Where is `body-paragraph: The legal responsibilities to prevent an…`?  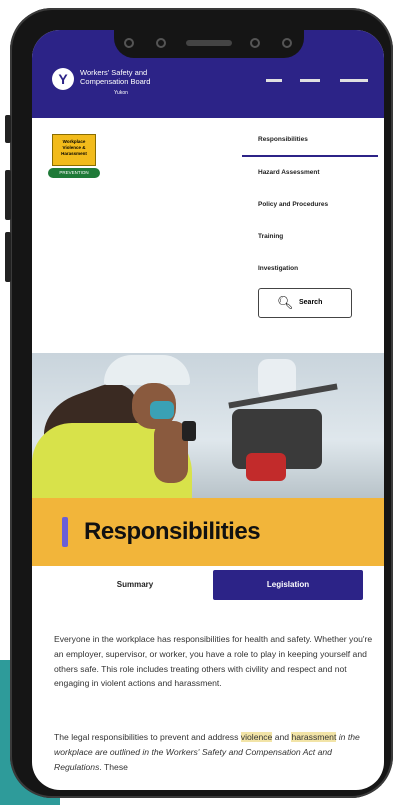
body-paragraph: The legal responsibilities to prevent an… is located at coordinates (215, 752).